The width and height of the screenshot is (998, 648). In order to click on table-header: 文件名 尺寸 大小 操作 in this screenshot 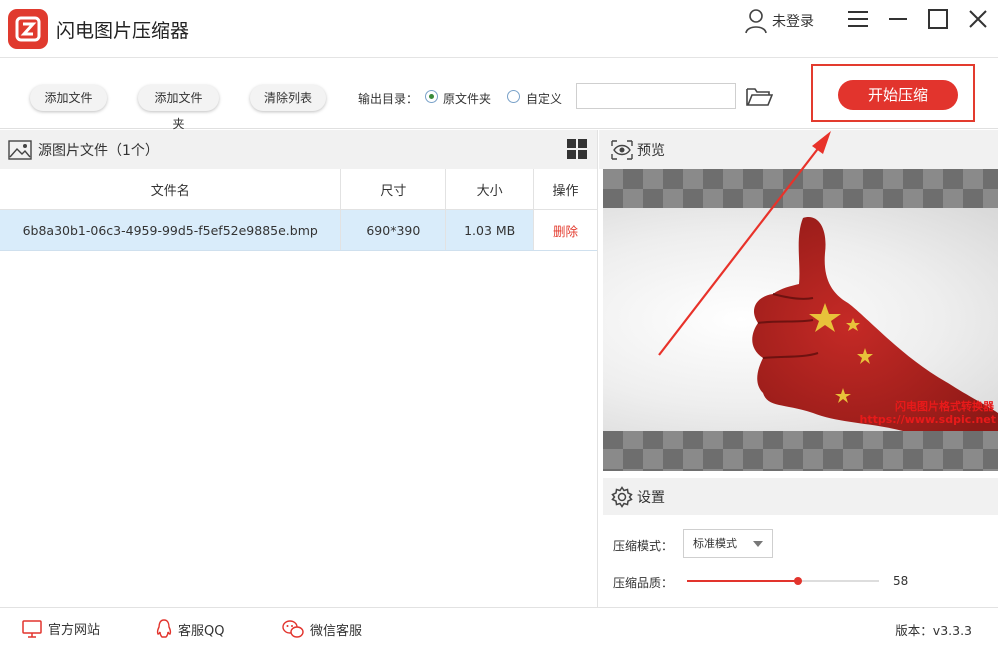, I will do `click(298, 189)`.